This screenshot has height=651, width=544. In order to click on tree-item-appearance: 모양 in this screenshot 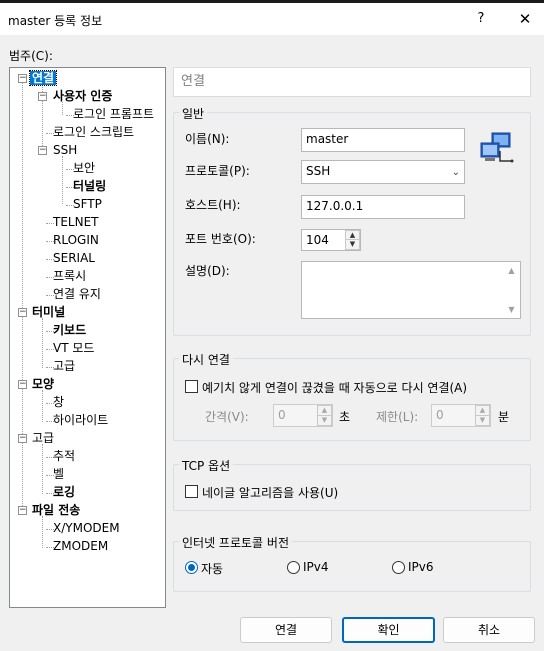, I will do `click(43, 384)`.